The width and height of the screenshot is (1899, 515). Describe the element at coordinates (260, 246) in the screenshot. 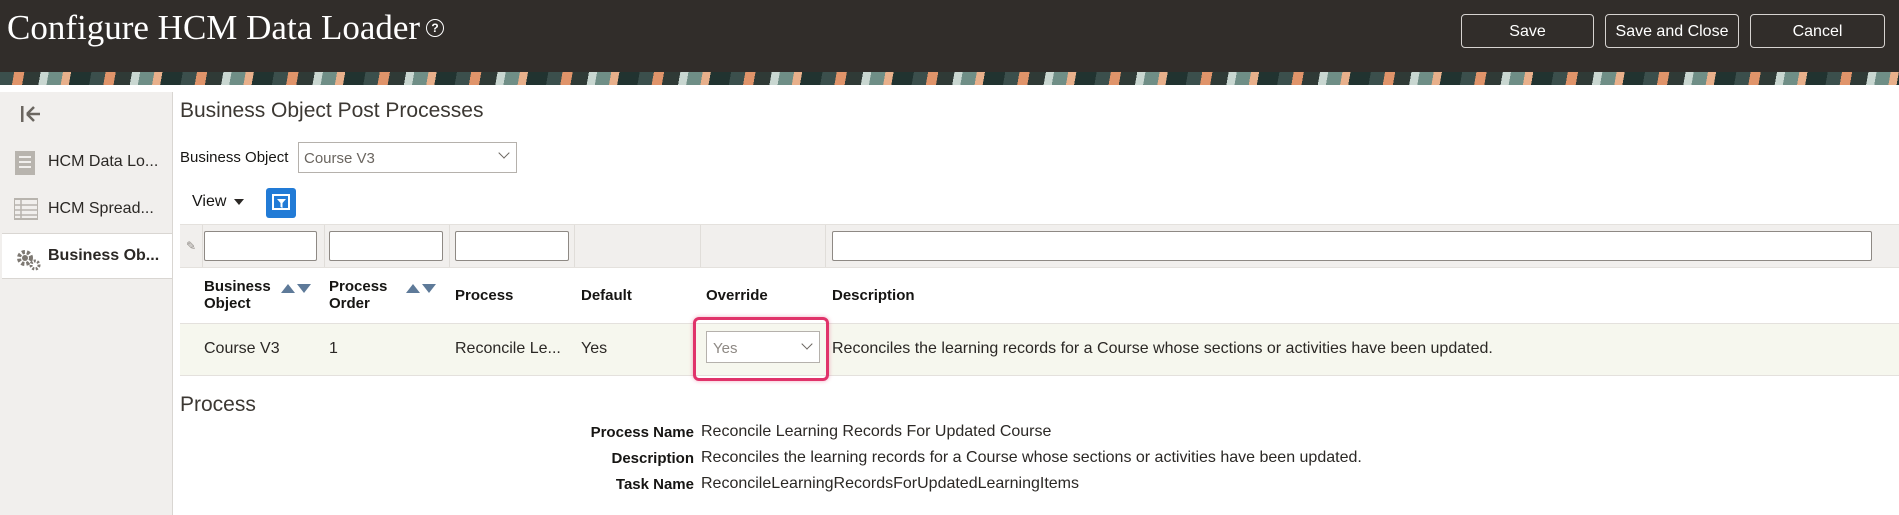

I see `filter-business-object-input` at that location.